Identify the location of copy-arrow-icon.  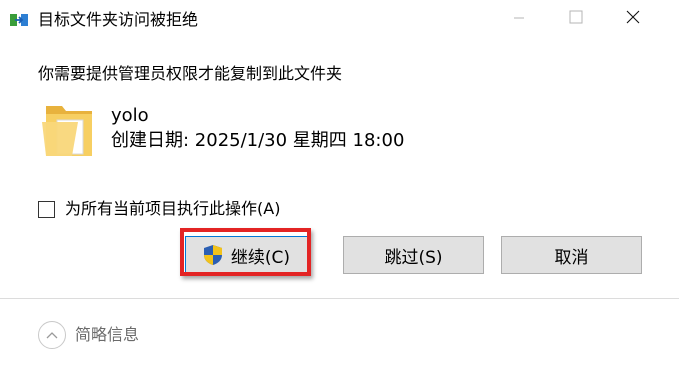
(19, 20).